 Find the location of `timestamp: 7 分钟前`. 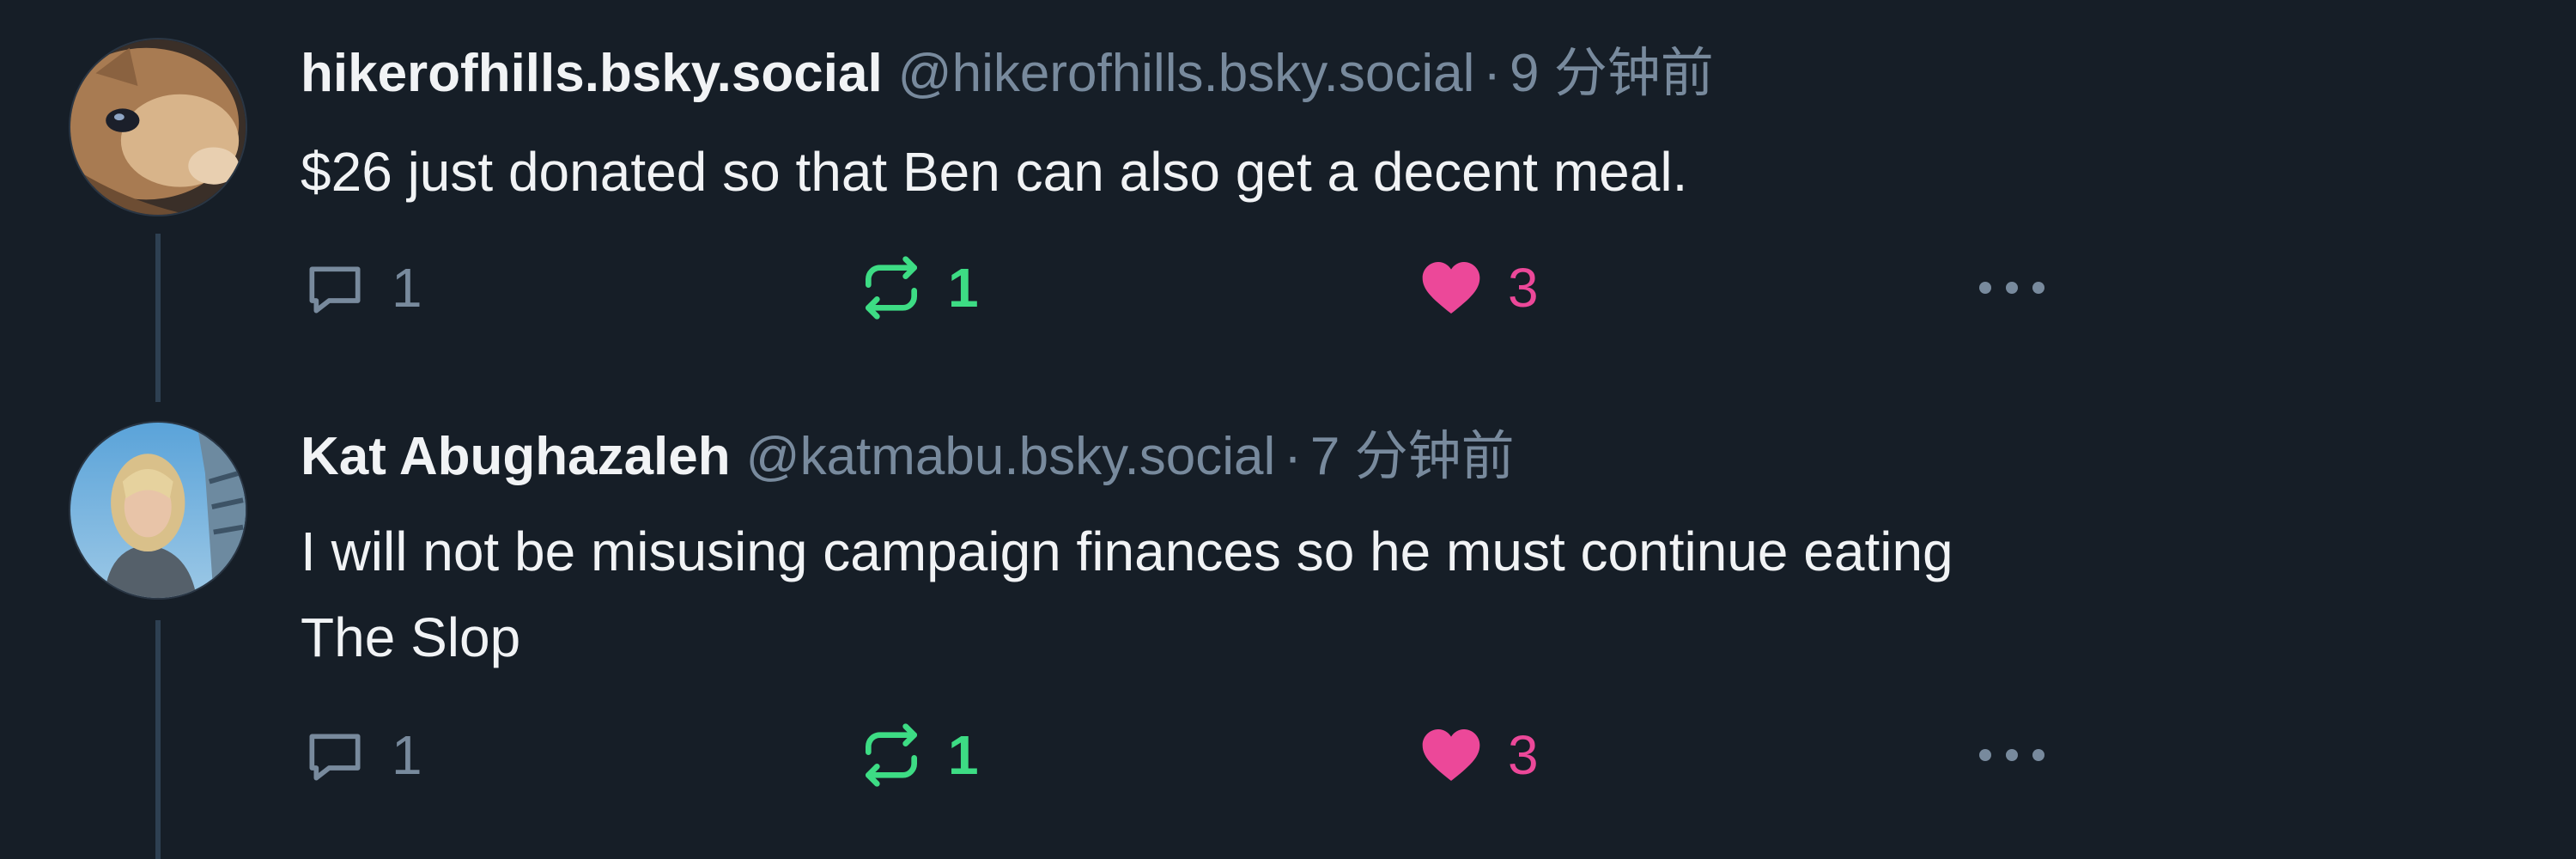

timestamp: 7 分钟前 is located at coordinates (1412, 457).